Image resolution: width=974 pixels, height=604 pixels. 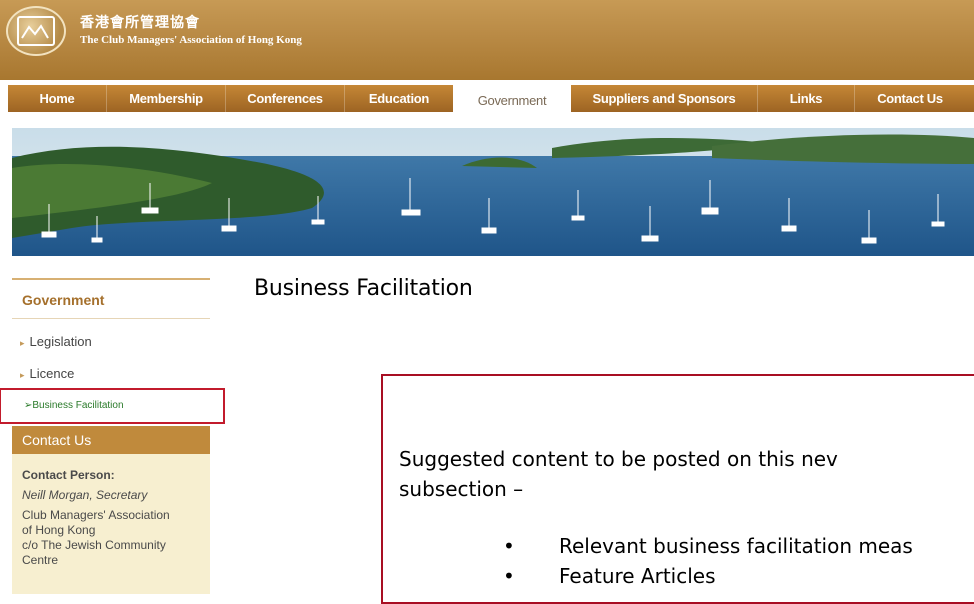 What do you see at coordinates (111, 440) in the screenshot?
I see `contact-us-header: Contact Us` at bounding box center [111, 440].